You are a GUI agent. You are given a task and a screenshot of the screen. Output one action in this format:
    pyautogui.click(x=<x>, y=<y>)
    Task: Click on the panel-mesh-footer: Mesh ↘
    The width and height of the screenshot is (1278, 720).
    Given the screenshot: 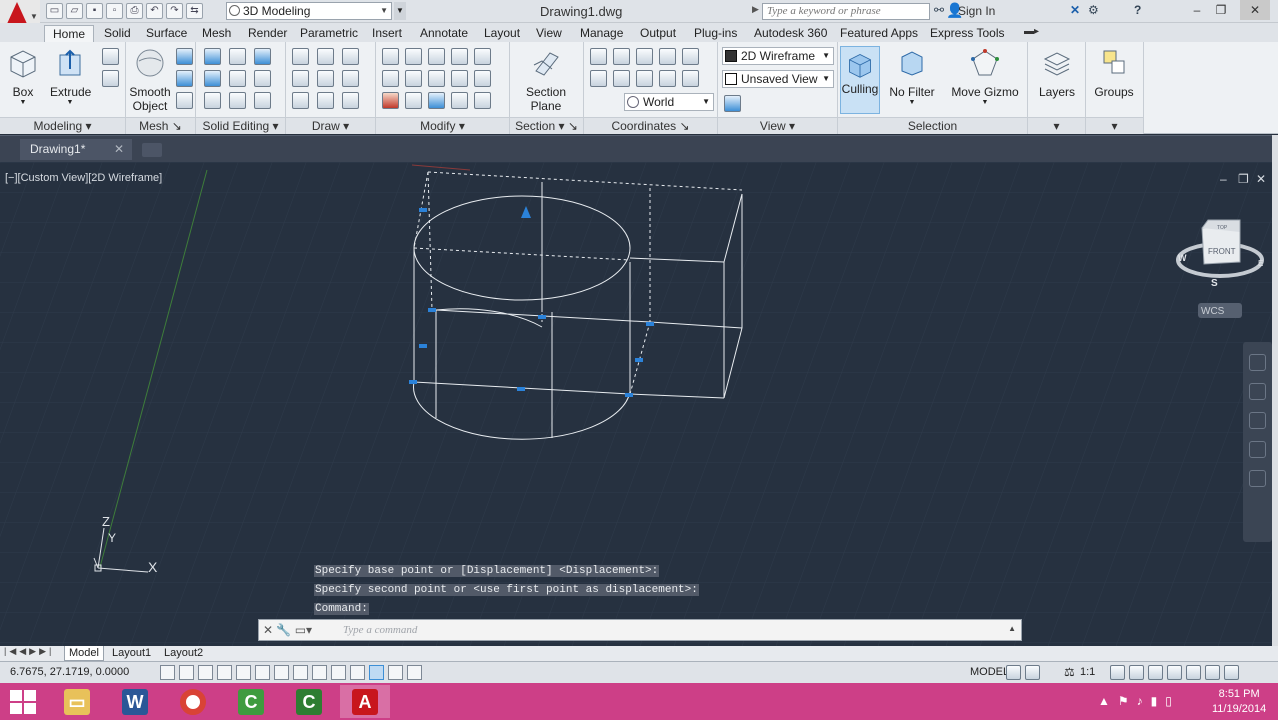 What is the action you would take?
    pyautogui.click(x=160, y=125)
    